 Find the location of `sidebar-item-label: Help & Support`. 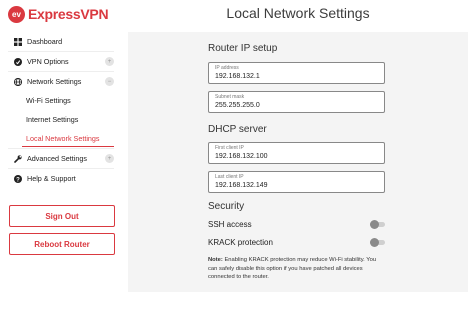

sidebar-item-label: Help & Support is located at coordinates (51, 178).